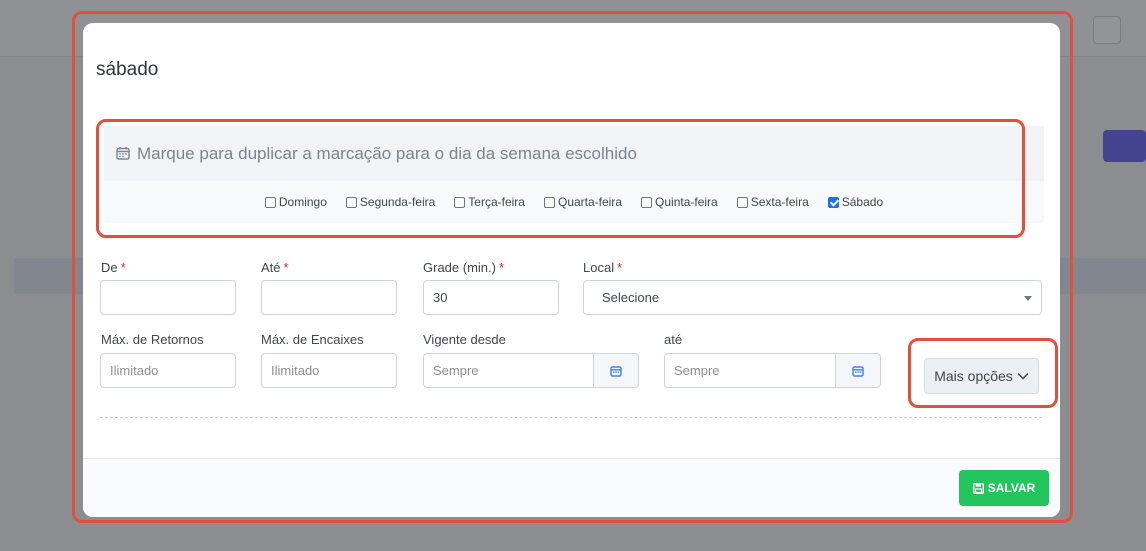  I want to click on modal-footer, so click(571, 488).